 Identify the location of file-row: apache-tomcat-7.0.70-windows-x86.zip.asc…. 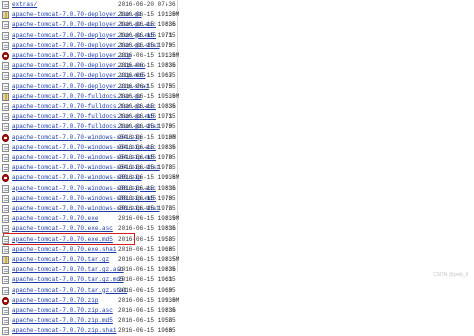
(237, 189).